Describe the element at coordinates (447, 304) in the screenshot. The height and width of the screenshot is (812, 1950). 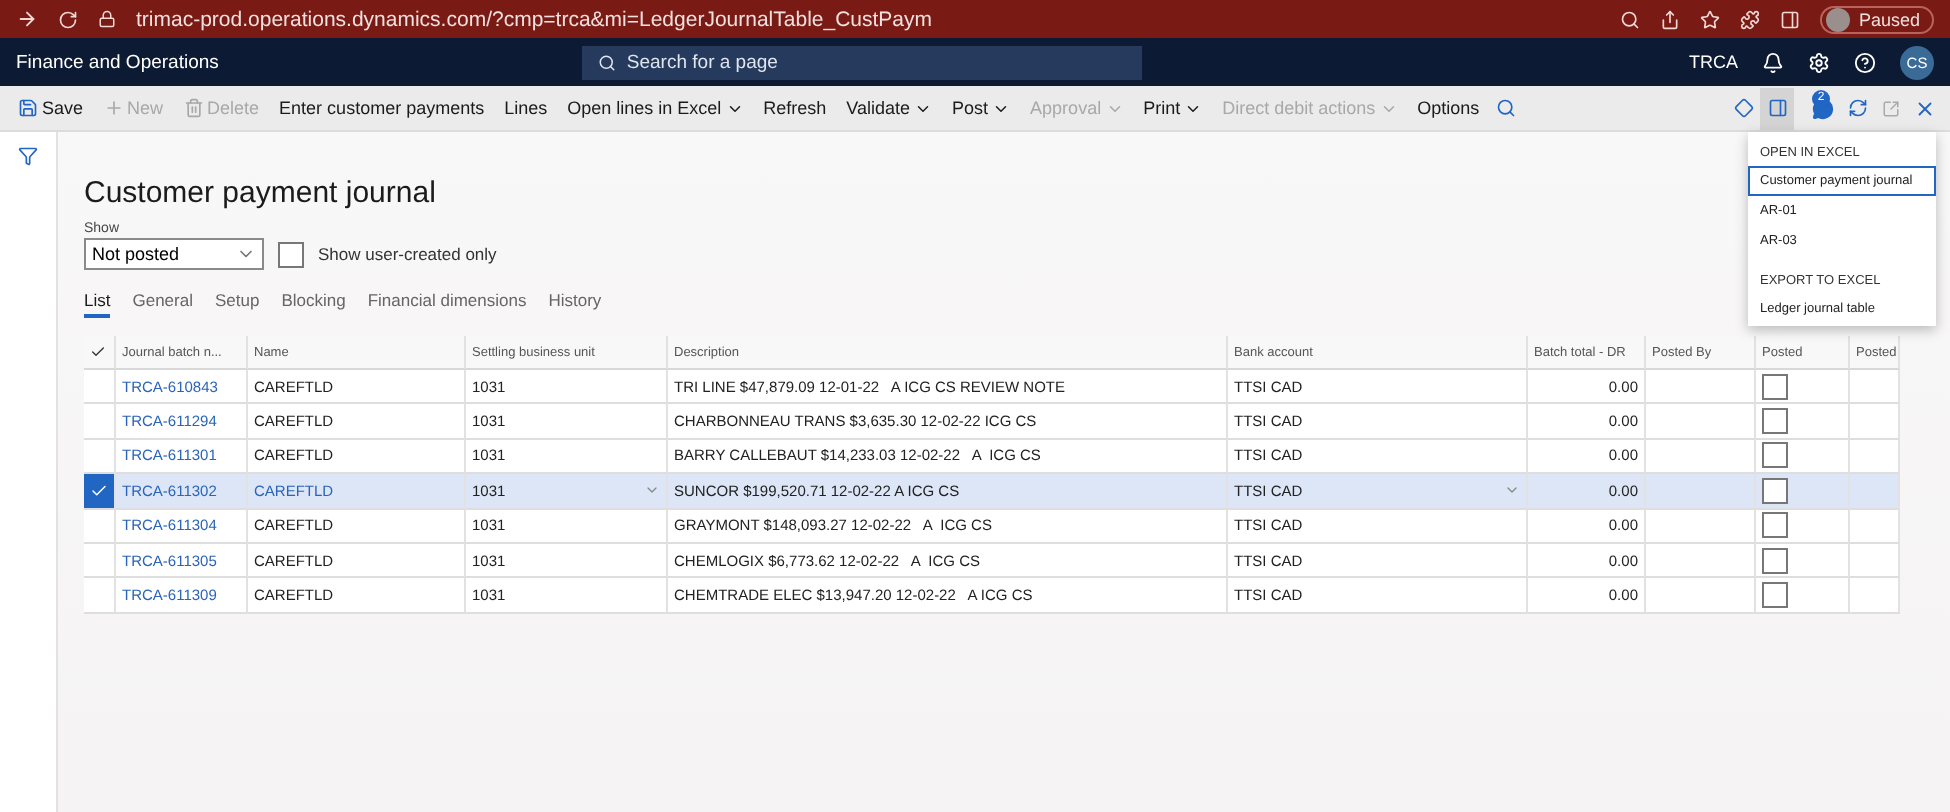
I see `tab: Financial dimensions` at that location.